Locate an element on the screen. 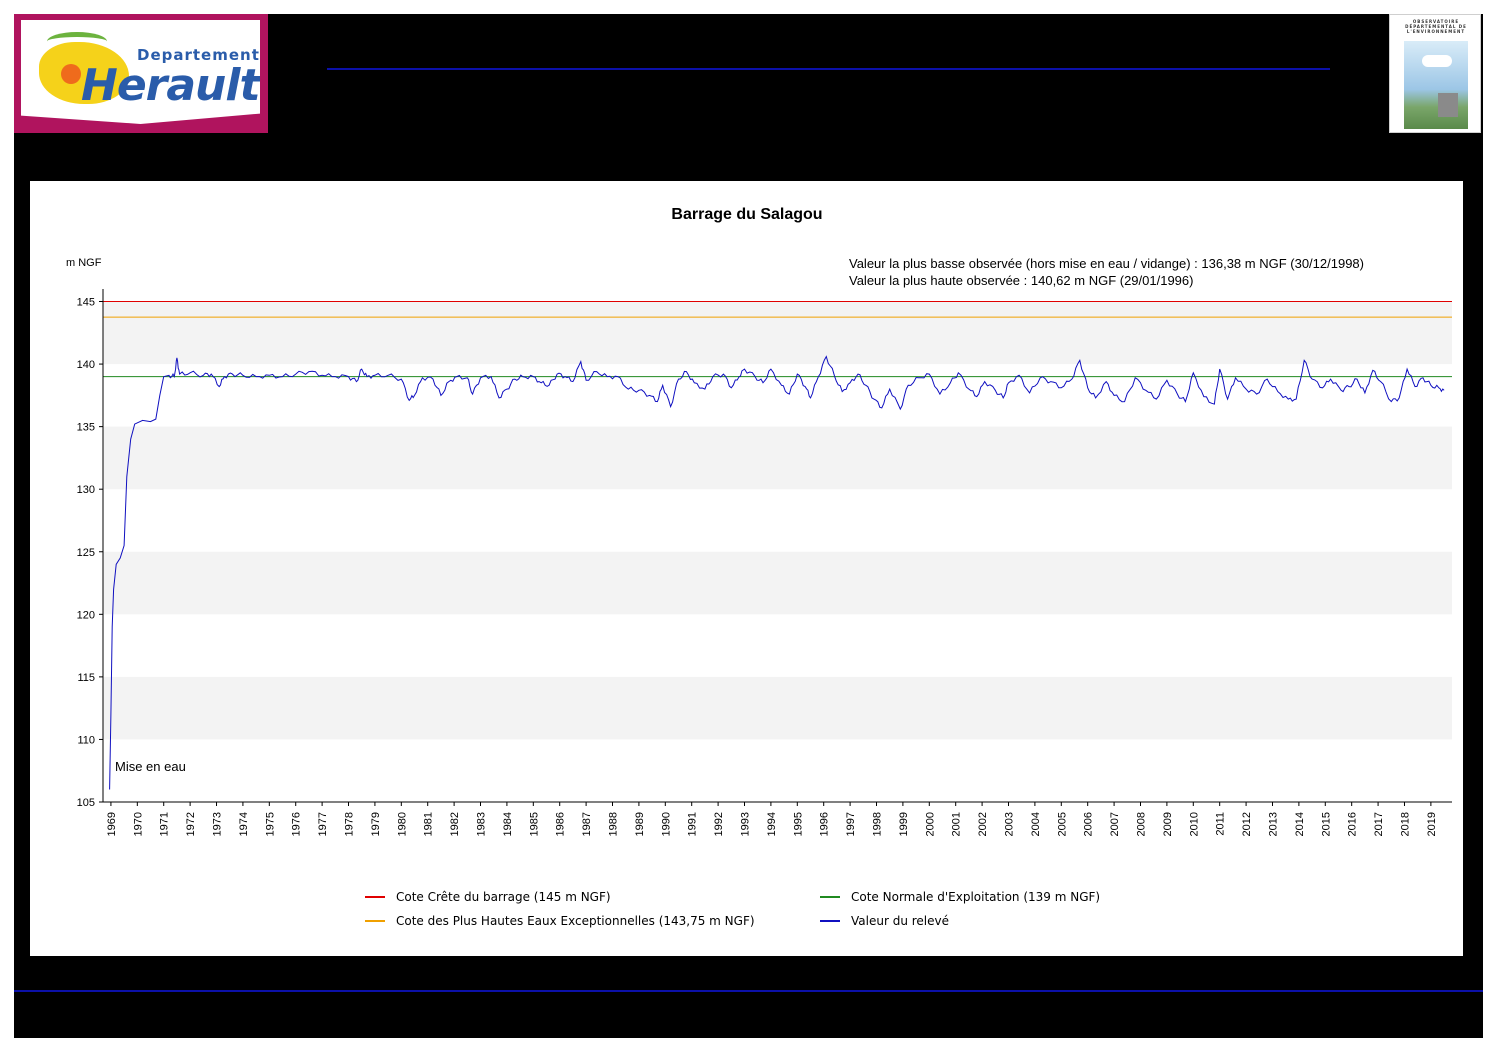 The image size is (1497, 1058). x-tick-label: 2008 is located at coordinates (1141, 824).